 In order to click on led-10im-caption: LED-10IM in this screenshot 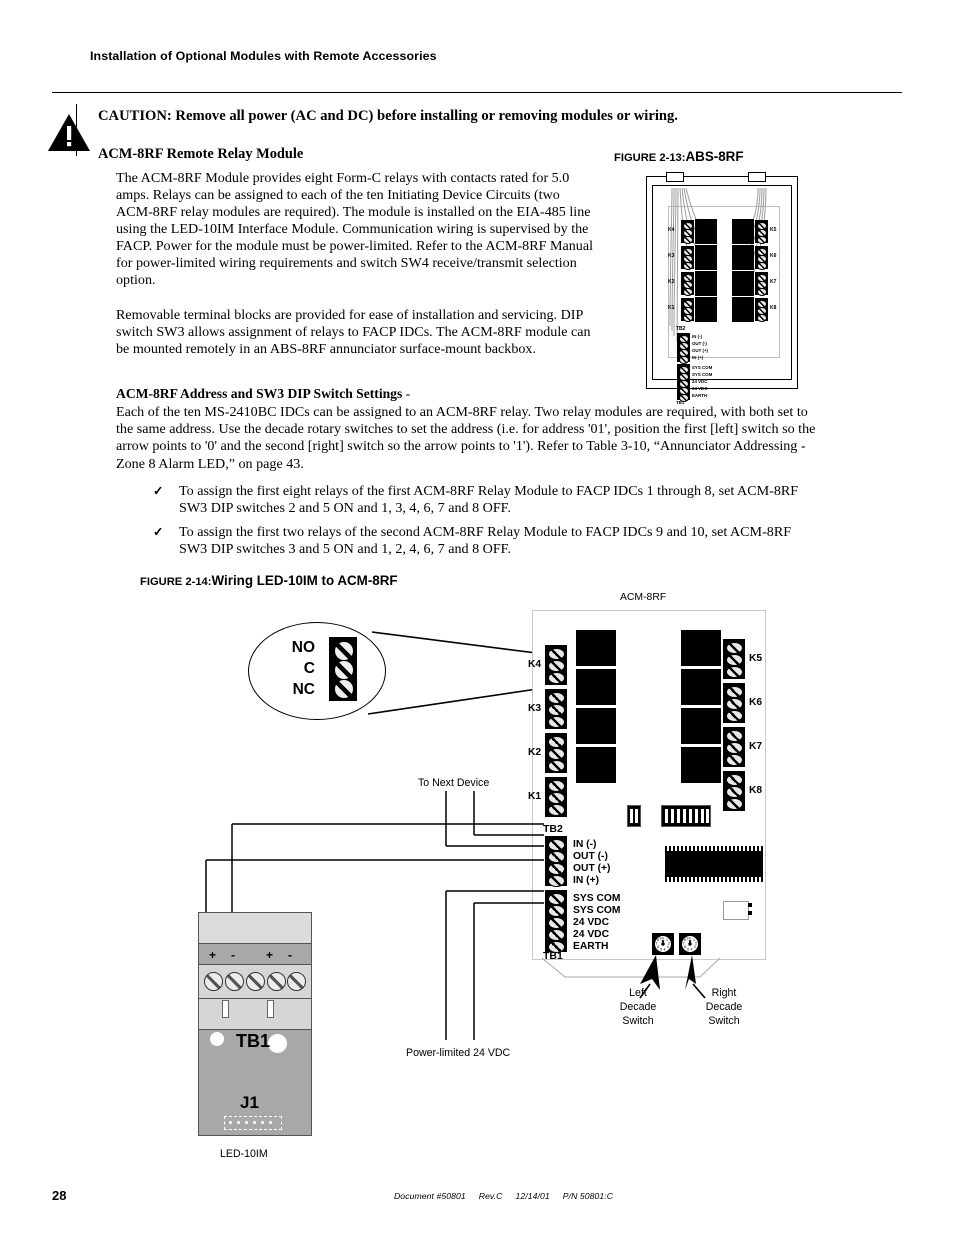, I will do `click(244, 1154)`.